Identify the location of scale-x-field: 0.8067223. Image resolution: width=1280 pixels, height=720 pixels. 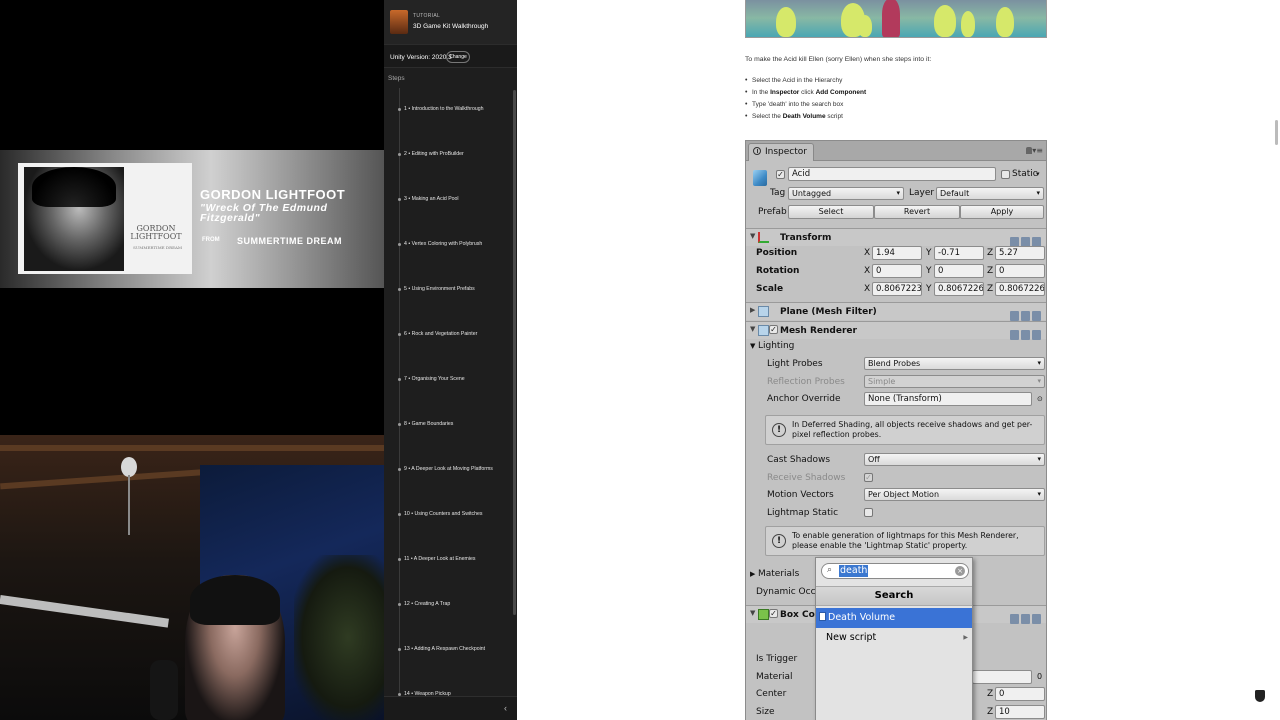
(897, 289).